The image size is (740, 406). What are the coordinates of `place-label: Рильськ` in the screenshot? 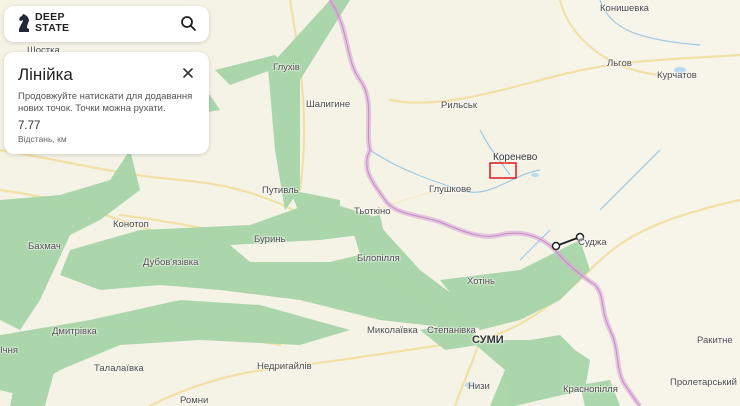 It's located at (459, 105).